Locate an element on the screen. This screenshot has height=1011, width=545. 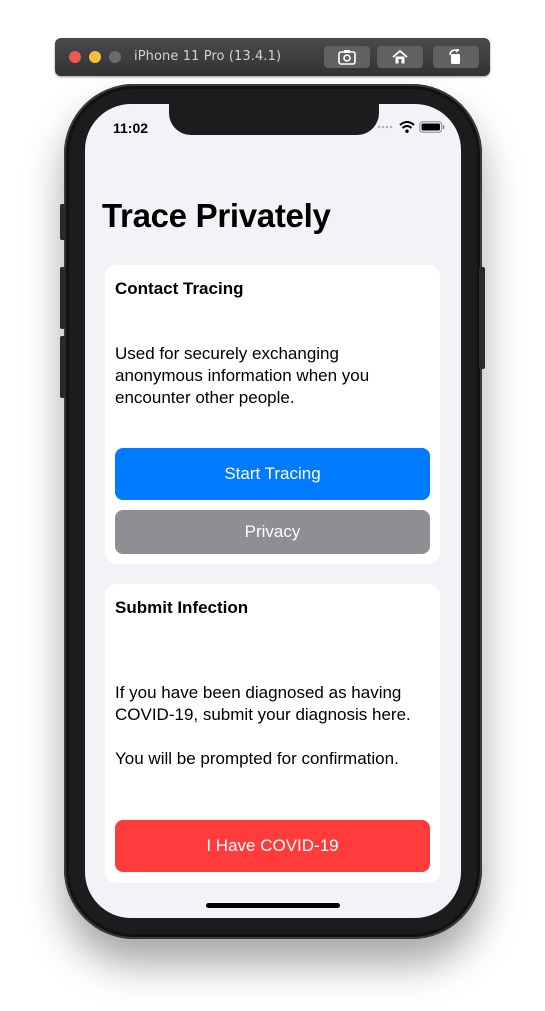
simulator-title: iPhone 11 Pro (13.4.1) is located at coordinates (208, 56).